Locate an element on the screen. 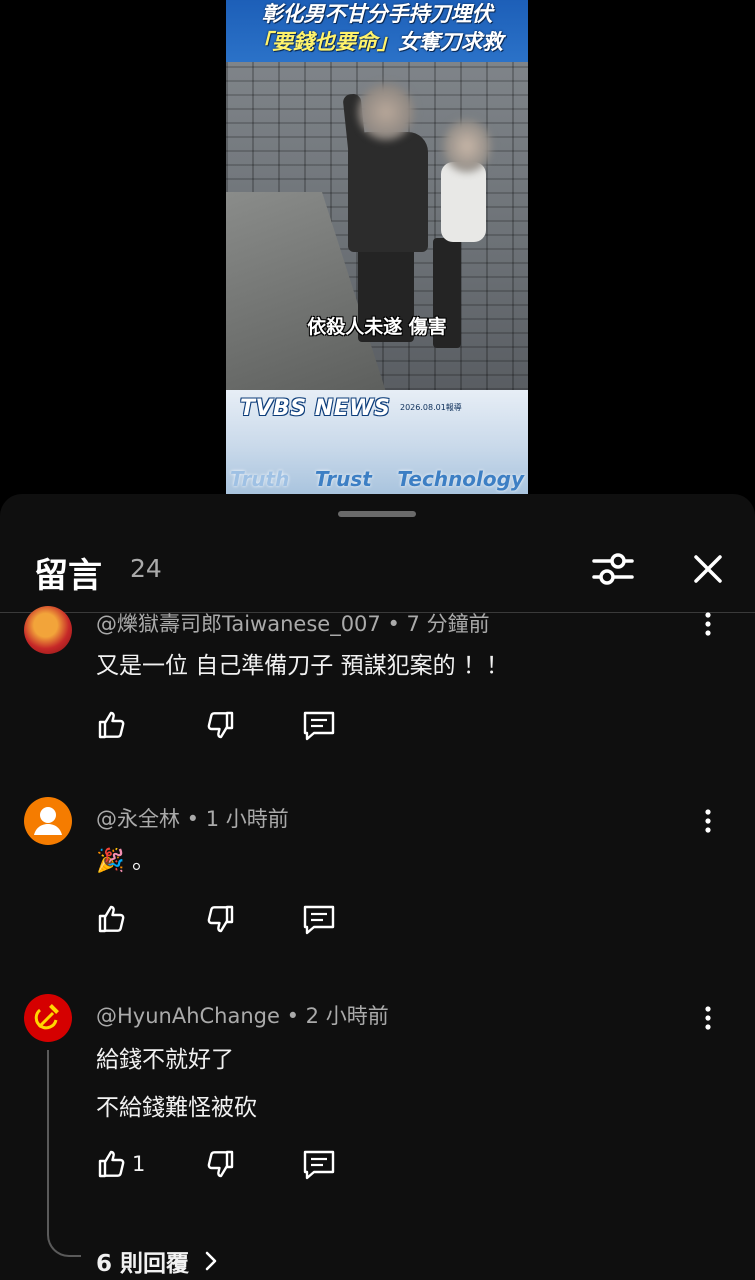 Image resolution: width=755 pixels, height=1280 pixels. news-tag: Trust is located at coordinates (343, 479).